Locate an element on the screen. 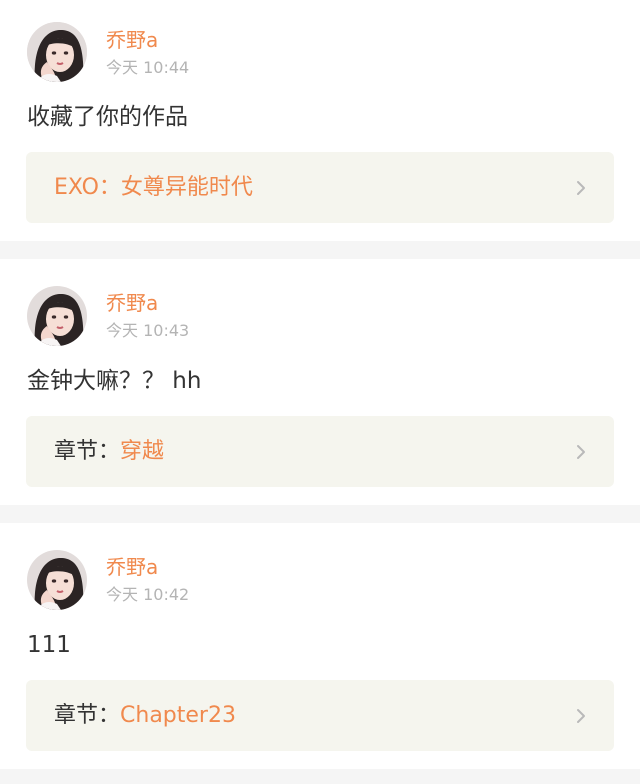  message-text: 金钟大嘛？？ hh is located at coordinates (114, 381).